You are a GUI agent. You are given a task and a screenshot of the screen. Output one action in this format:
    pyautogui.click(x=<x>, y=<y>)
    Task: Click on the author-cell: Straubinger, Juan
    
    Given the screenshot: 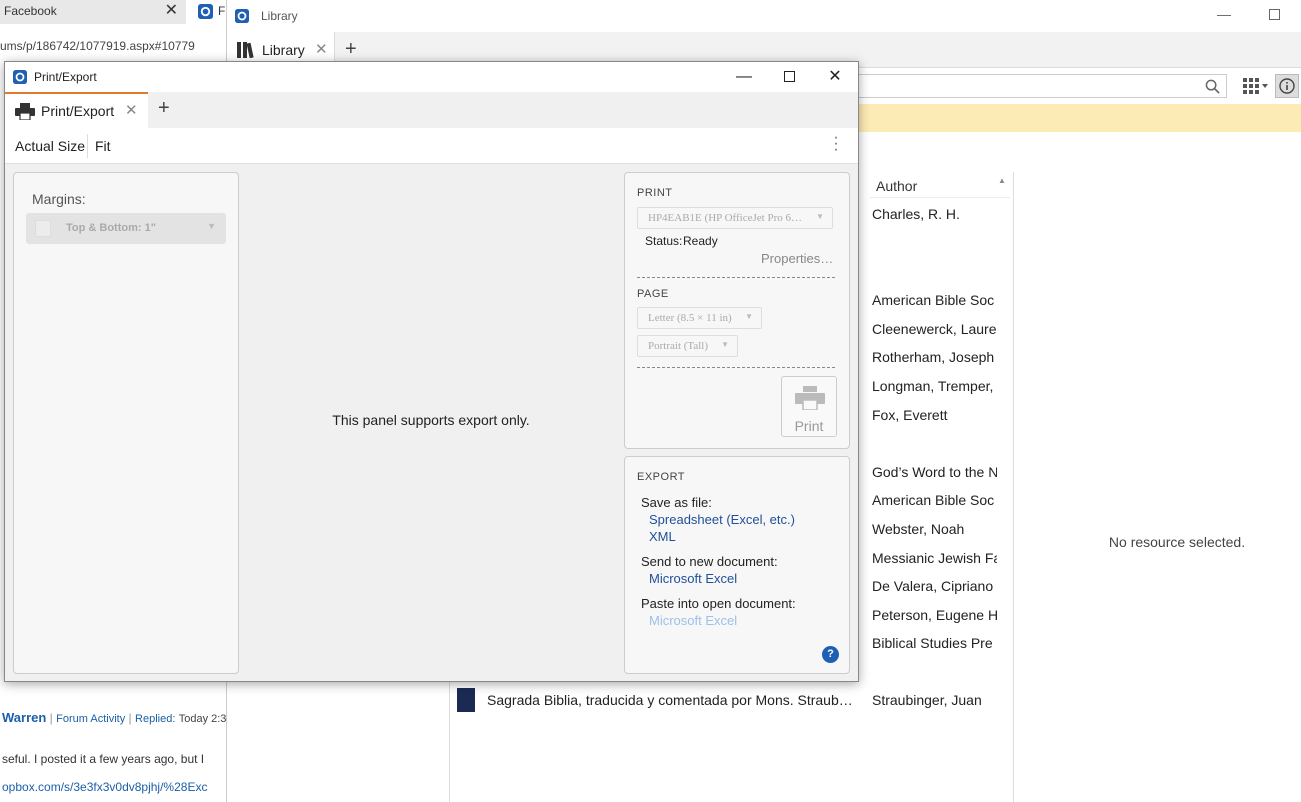 What is the action you would take?
    pyautogui.click(x=927, y=700)
    